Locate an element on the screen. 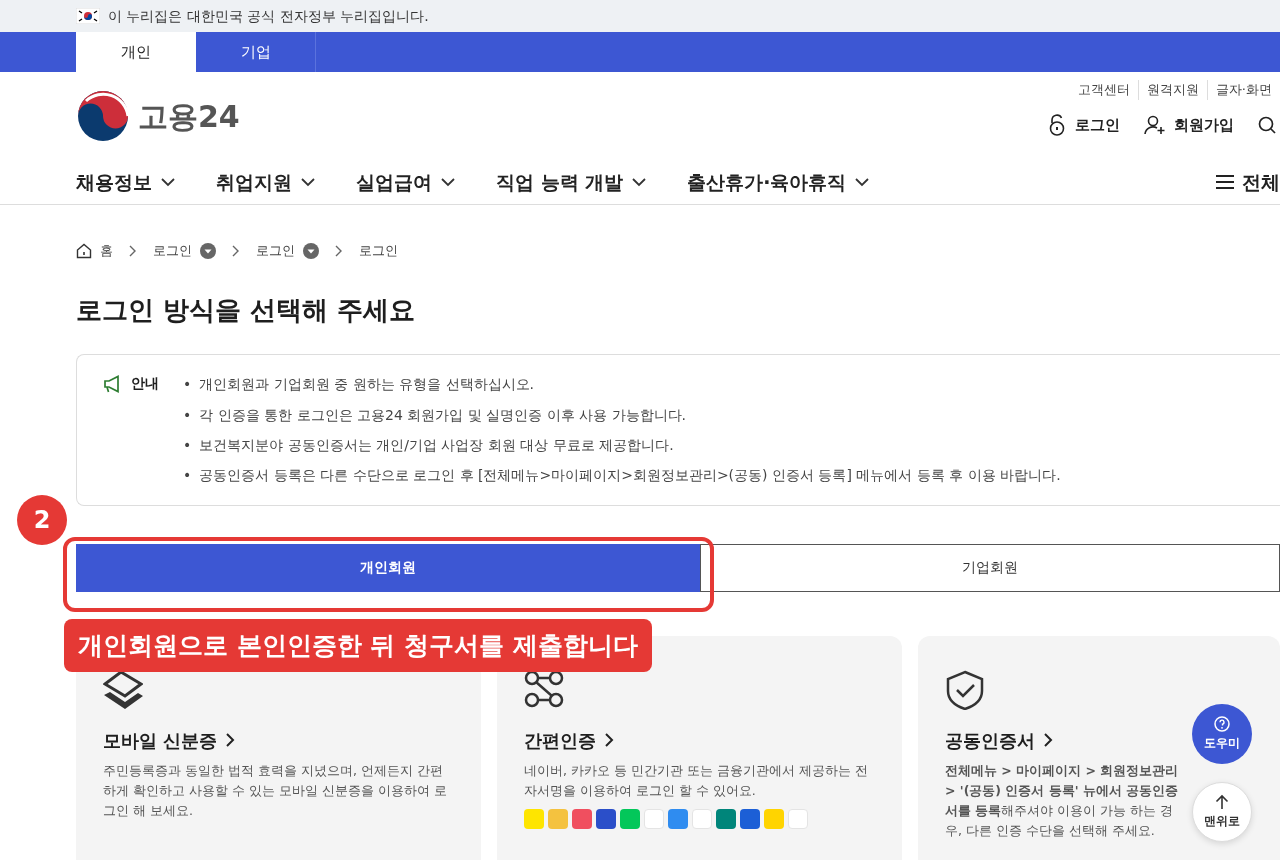 Image resolution: width=1280 pixels, height=860 pixels. utility-link: 고객센터 is located at coordinates (1103, 90).